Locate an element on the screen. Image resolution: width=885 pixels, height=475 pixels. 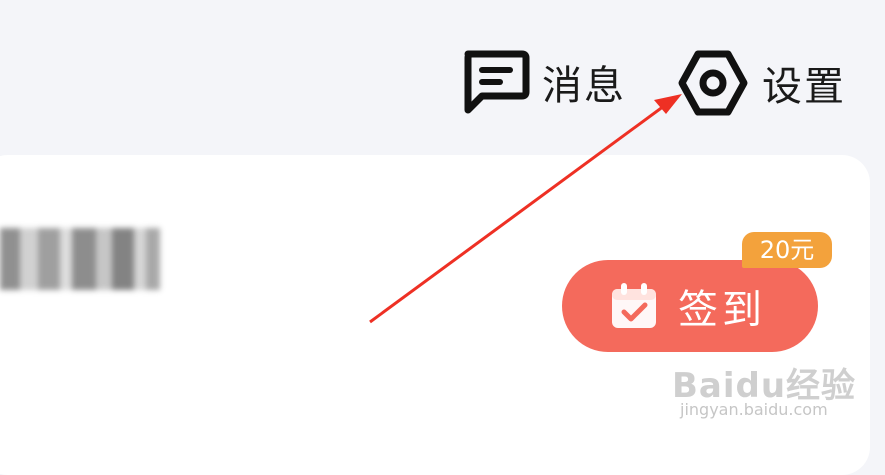
calendar-check-icon is located at coordinates (634, 305).